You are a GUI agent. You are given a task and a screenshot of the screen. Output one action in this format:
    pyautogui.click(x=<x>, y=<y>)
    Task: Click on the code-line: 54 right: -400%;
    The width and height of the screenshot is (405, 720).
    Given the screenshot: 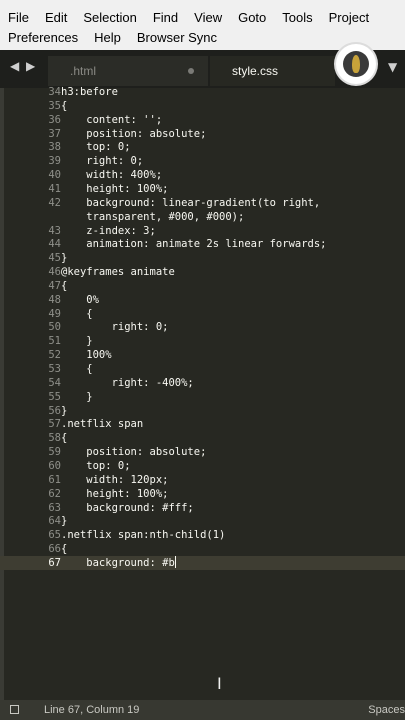 What is the action you would take?
    pyautogui.click(x=202, y=383)
    